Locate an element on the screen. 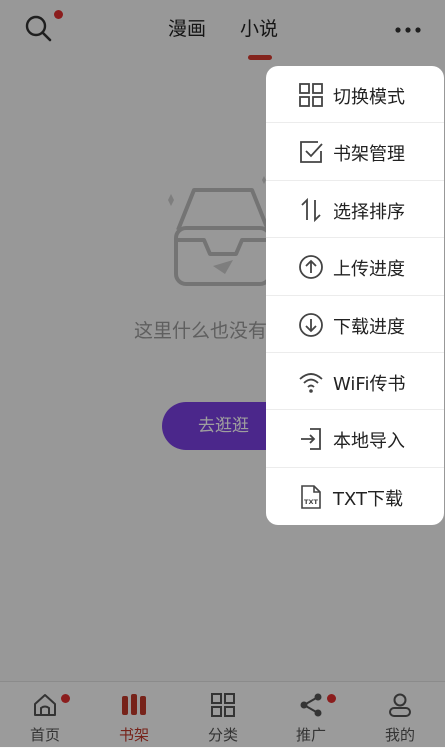 Image resolution: width=445 pixels, height=748 pixels. menu-item-txt-download: TXT TXT下载 is located at coordinates (355, 496).